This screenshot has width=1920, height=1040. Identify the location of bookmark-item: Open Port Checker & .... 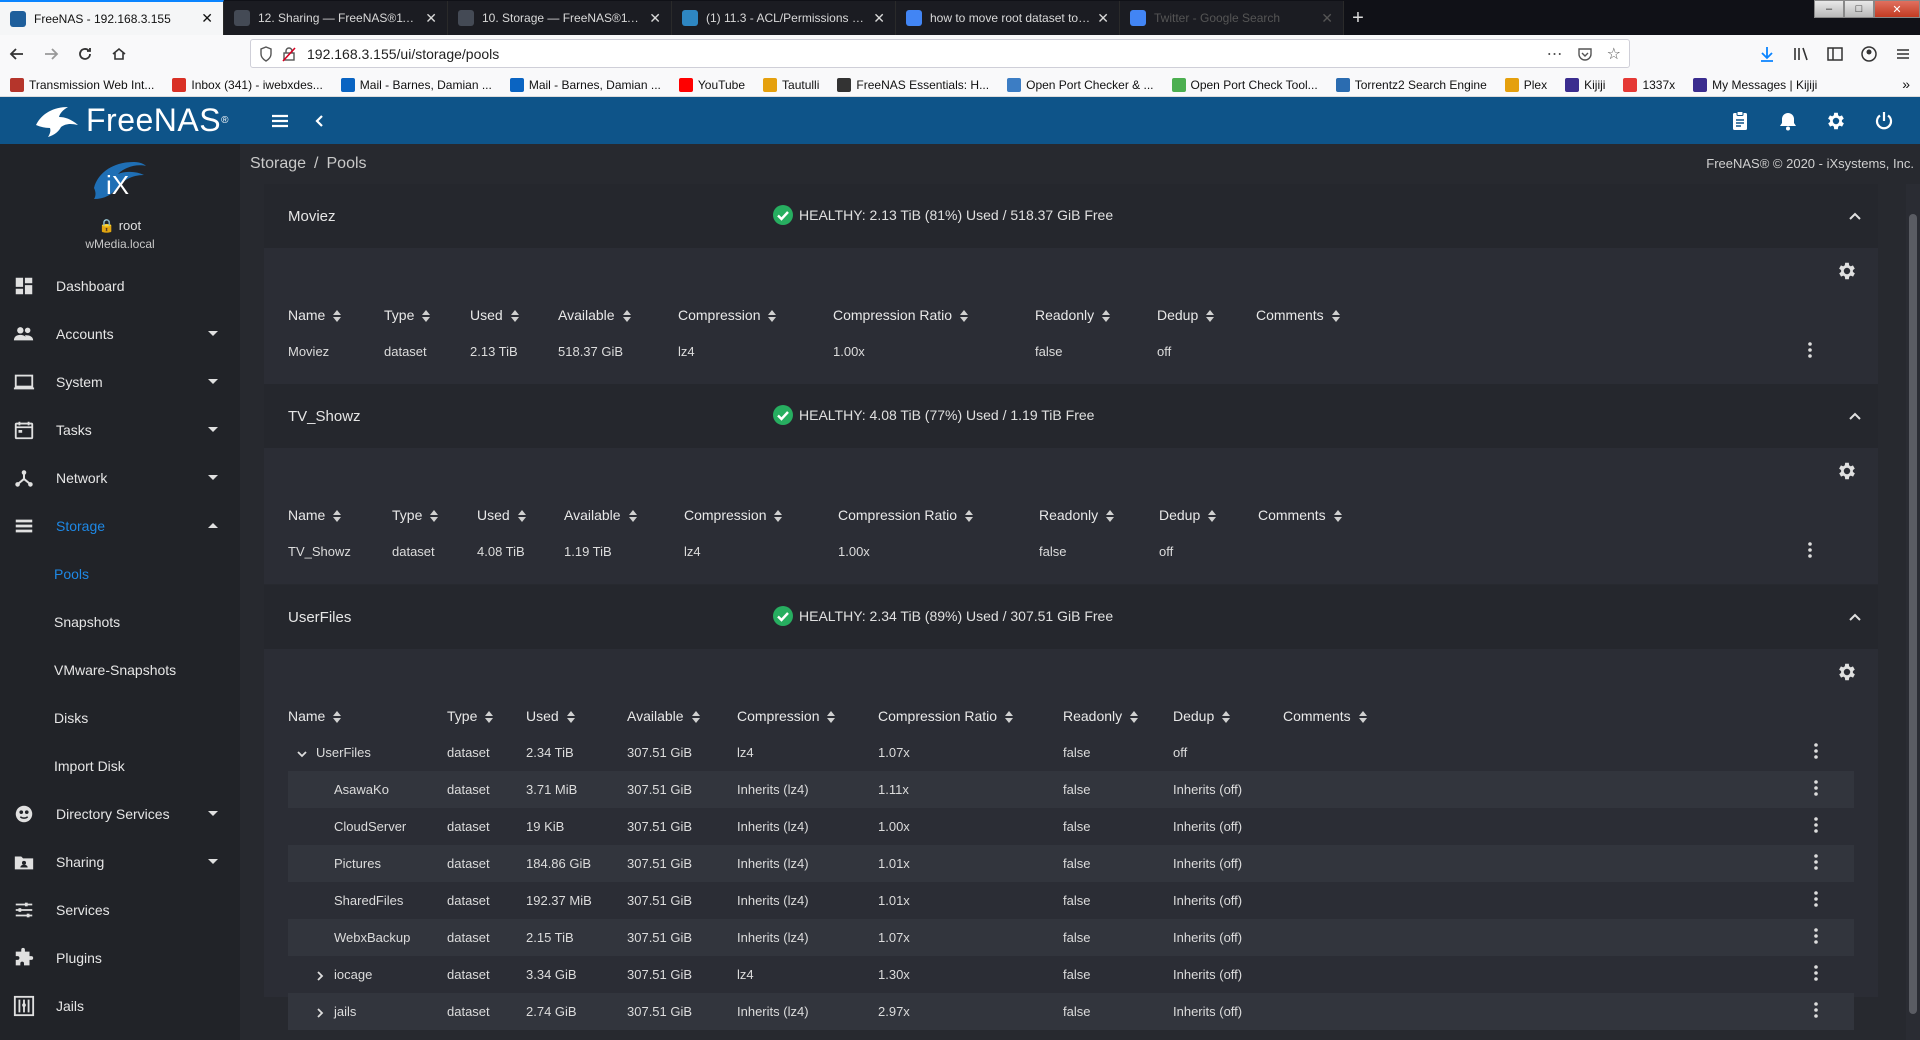
(1080, 84).